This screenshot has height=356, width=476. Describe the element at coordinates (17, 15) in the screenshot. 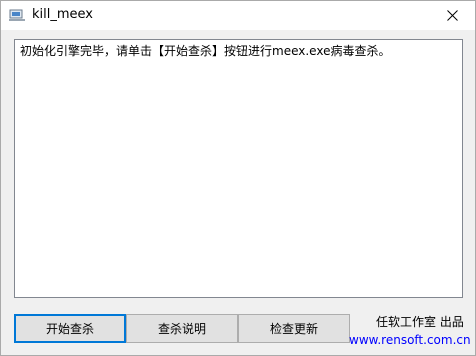

I see `computer-icon` at that location.